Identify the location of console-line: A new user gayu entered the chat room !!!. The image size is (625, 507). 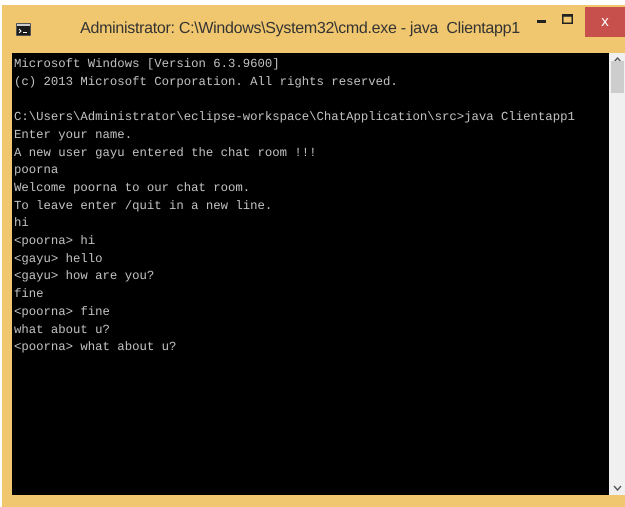
(165, 153).